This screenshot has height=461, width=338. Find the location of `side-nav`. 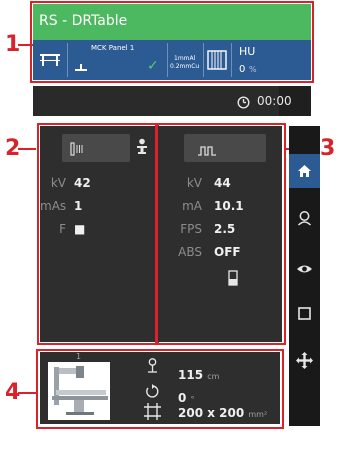

side-nav is located at coordinates (304, 276).